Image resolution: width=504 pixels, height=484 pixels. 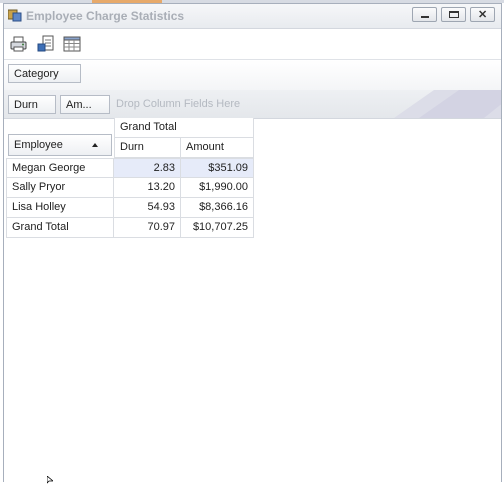 What do you see at coordinates (217, 228) in the screenshot?
I see `grand-total-amount: $10,707.25` at bounding box center [217, 228].